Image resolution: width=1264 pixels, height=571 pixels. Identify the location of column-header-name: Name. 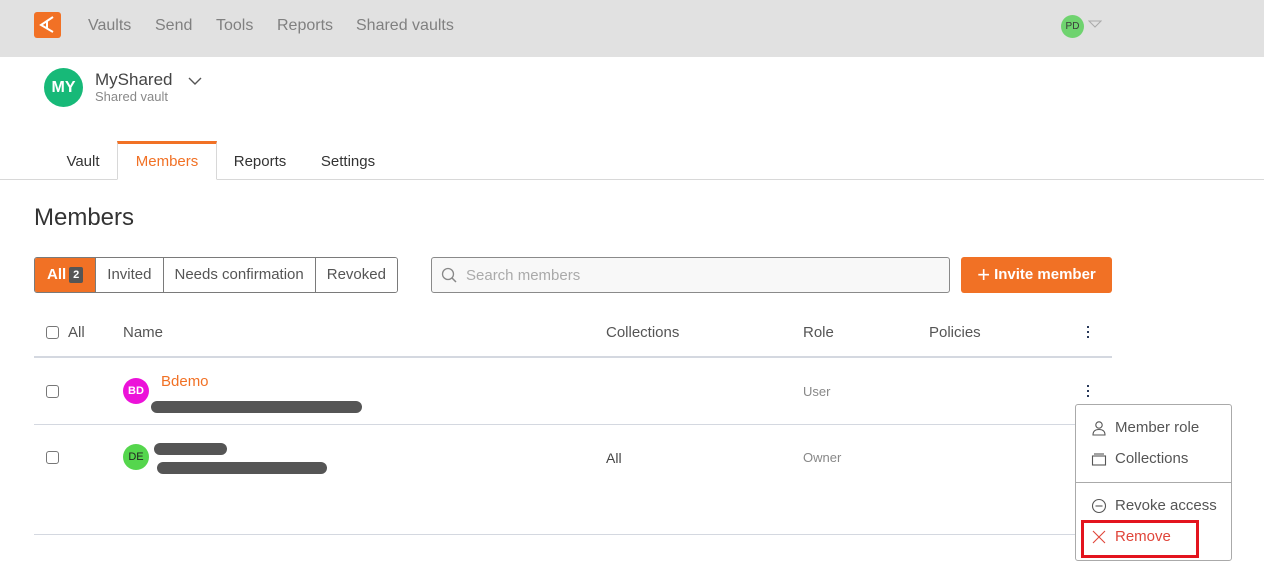
(143, 332).